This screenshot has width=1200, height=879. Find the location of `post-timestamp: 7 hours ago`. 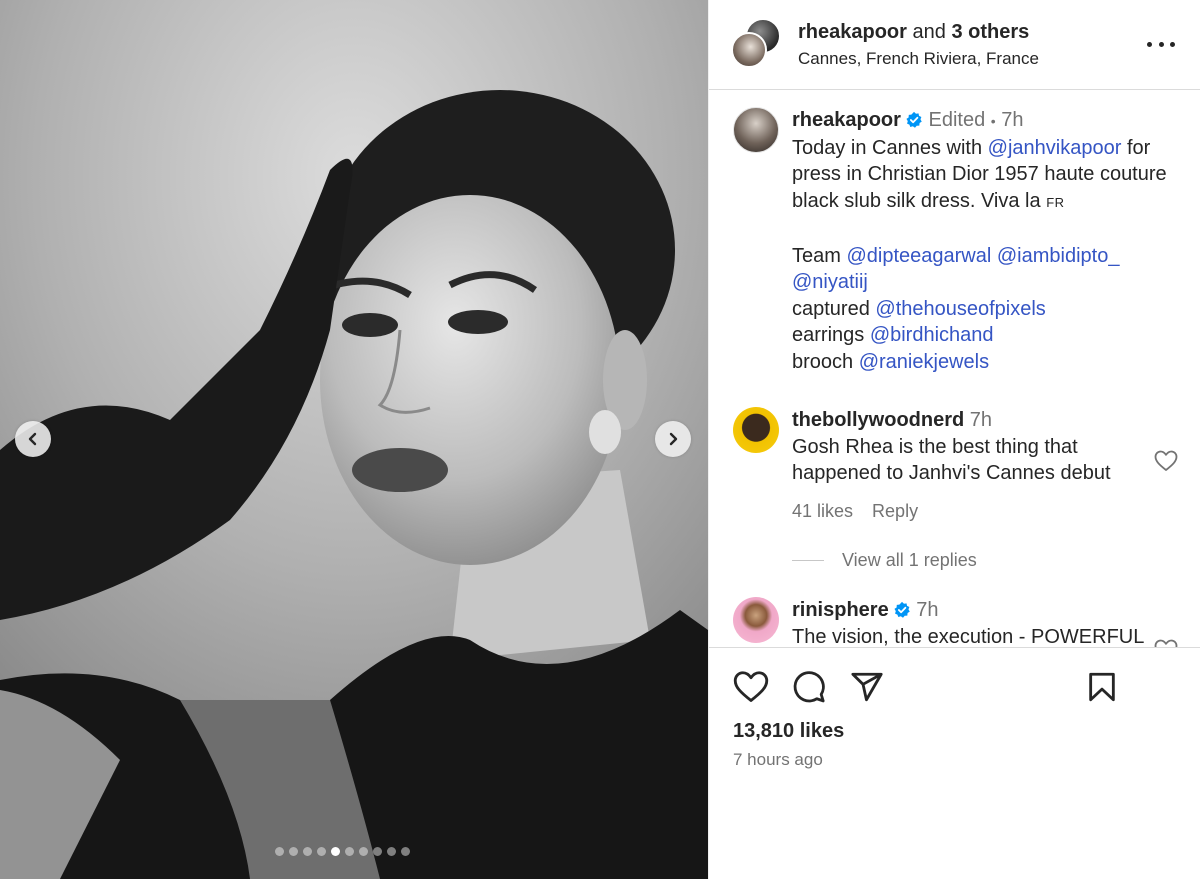

post-timestamp: 7 hours ago is located at coordinates (778, 760).